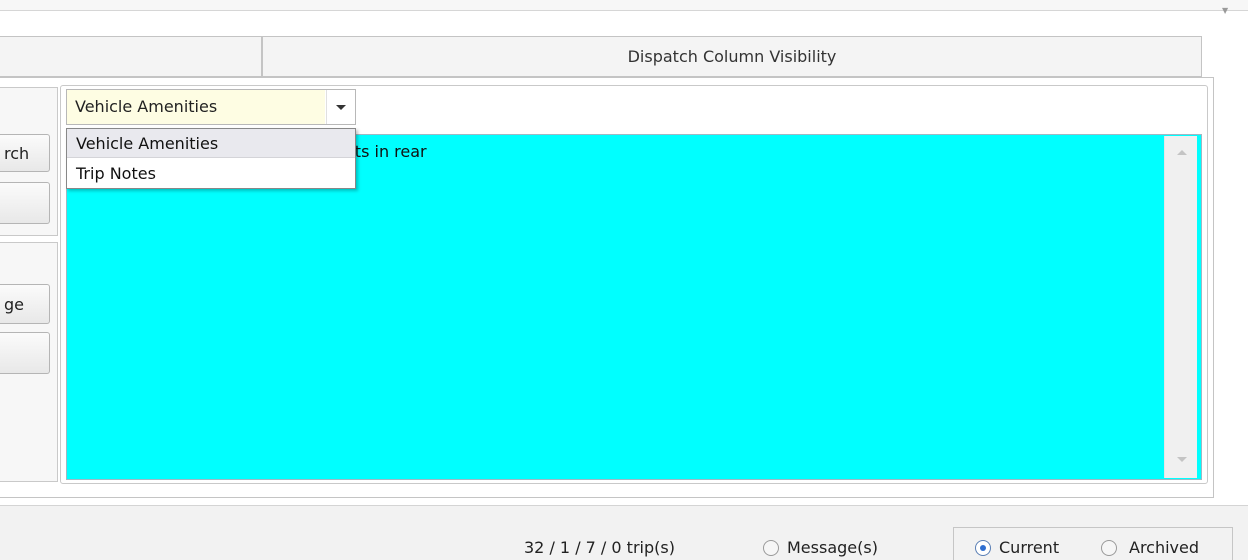 This screenshot has width=1248, height=560. I want to click on dropdown-option-trip-notes: Trip Notes, so click(211, 173).